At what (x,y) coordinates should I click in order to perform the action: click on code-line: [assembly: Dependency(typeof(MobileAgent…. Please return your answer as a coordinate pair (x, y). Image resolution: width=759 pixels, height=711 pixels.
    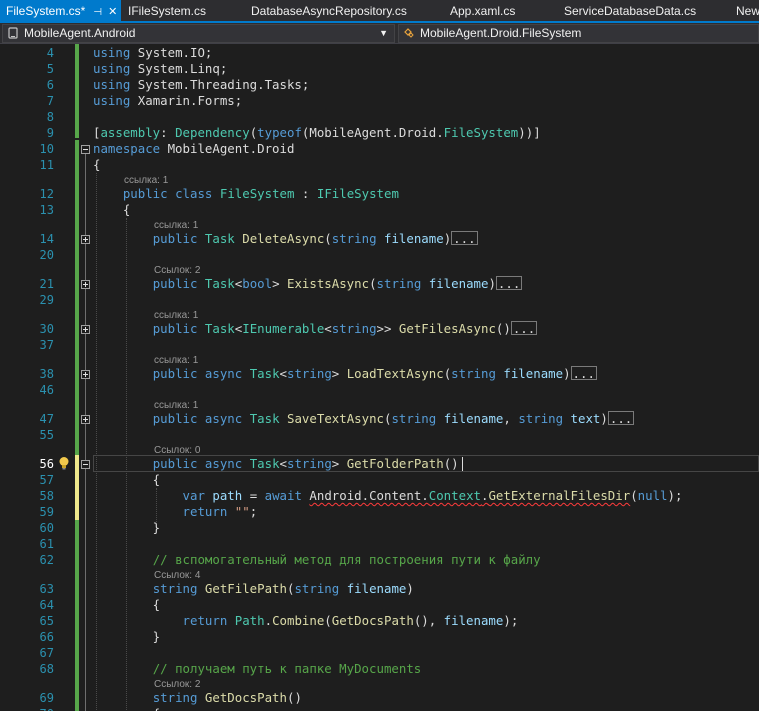
    Looking at the image, I should click on (317, 133).